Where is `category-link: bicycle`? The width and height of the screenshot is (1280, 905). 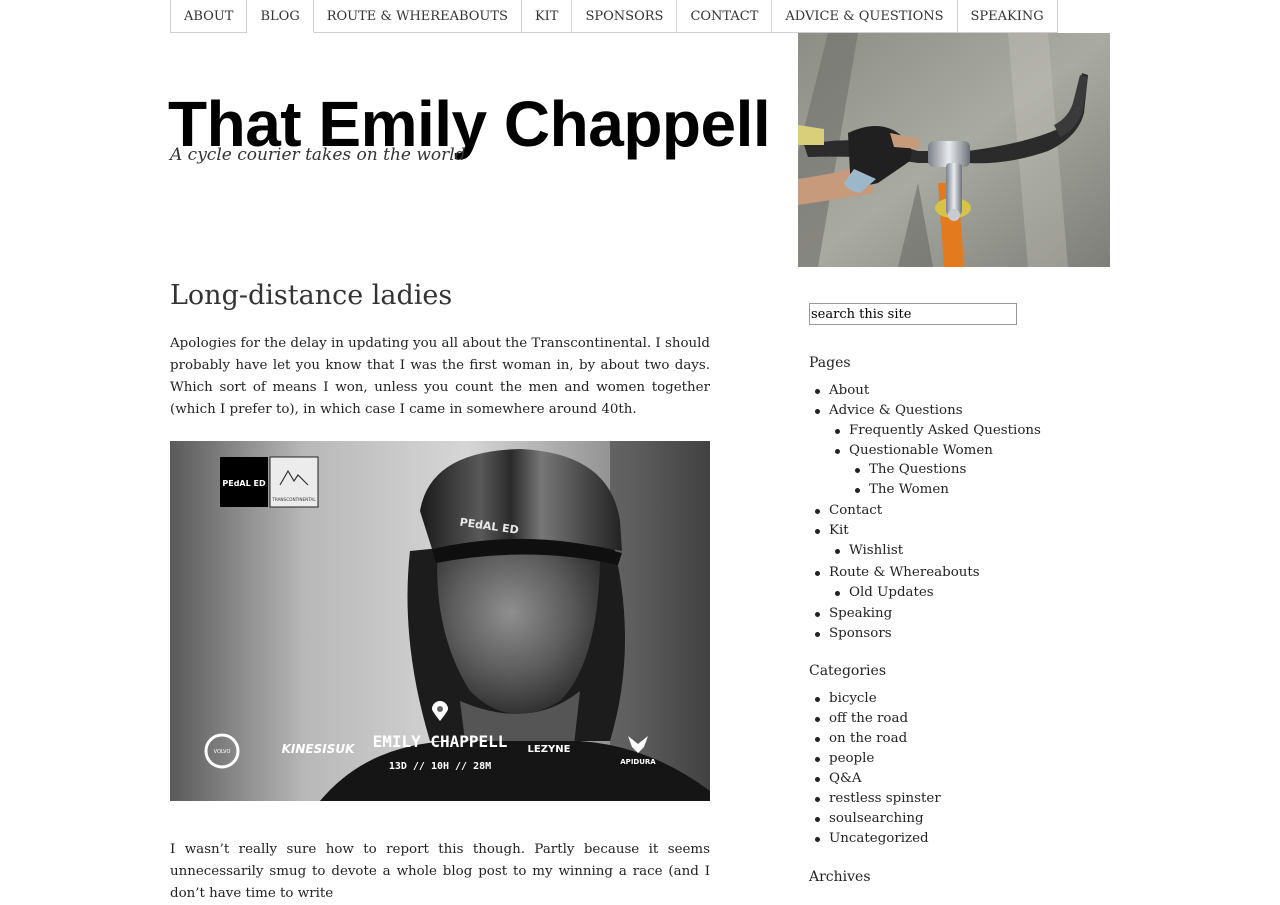 category-link: bicycle is located at coordinates (875, 699).